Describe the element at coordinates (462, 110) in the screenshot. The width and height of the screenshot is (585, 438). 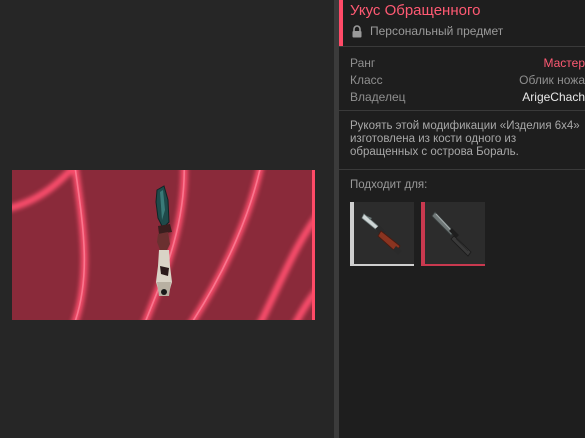
I see `properties-divider` at that location.